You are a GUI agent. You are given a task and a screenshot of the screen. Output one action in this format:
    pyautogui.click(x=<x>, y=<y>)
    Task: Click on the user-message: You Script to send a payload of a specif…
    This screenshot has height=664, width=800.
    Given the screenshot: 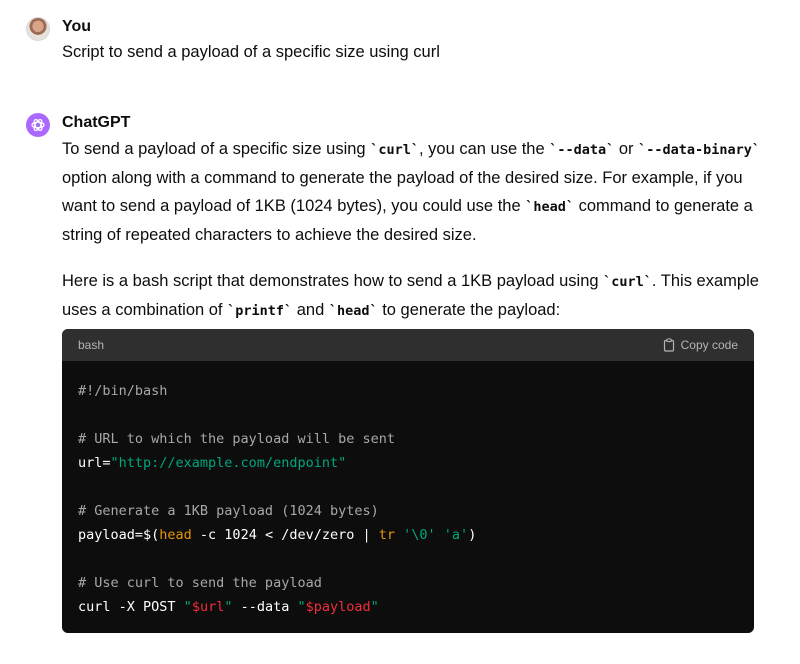 What is the action you would take?
    pyautogui.click(x=393, y=46)
    